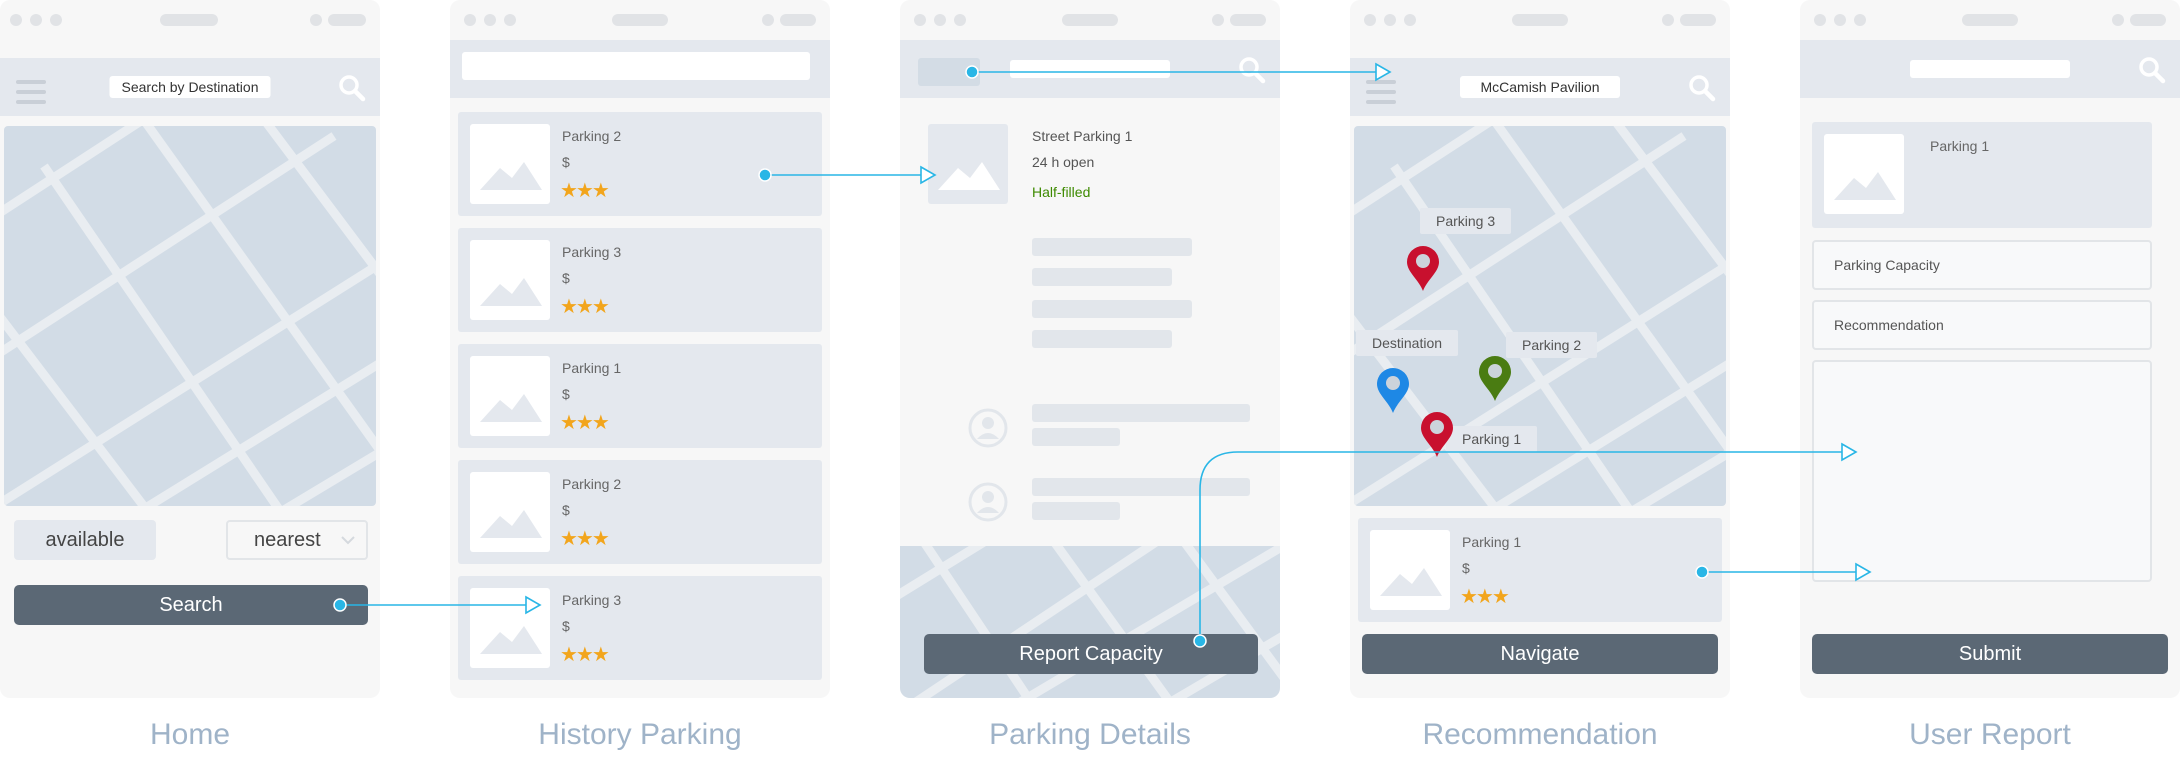 Image resolution: width=2180 pixels, height=758 pixels. Describe the element at coordinates (1982, 175) in the screenshot. I see `reported-parking-card: Parking 1` at that location.